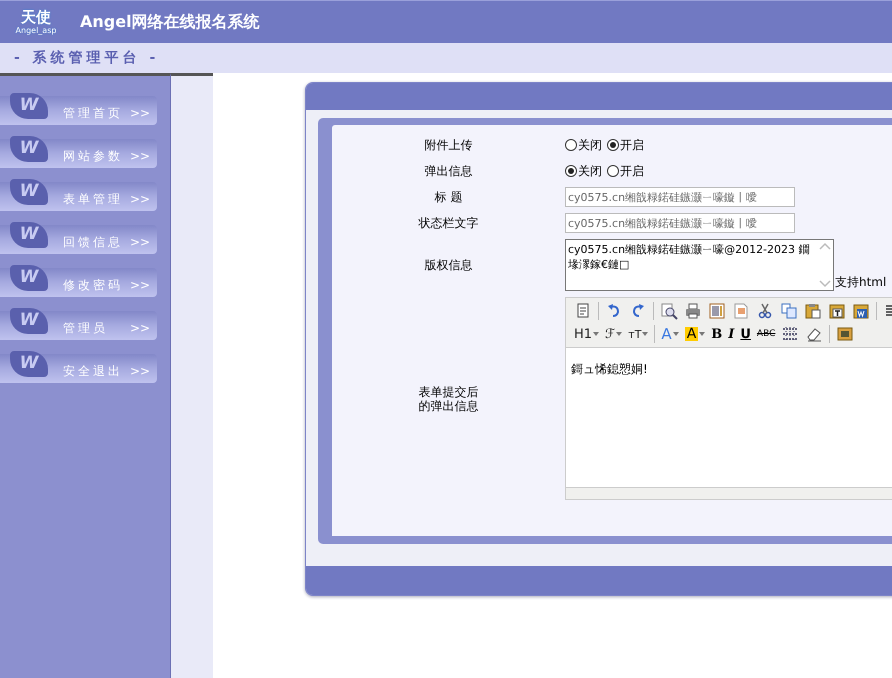 This screenshot has width=892, height=678. What do you see at coordinates (93, 371) in the screenshot?
I see `sidebar-item-label: 安全退出` at bounding box center [93, 371].